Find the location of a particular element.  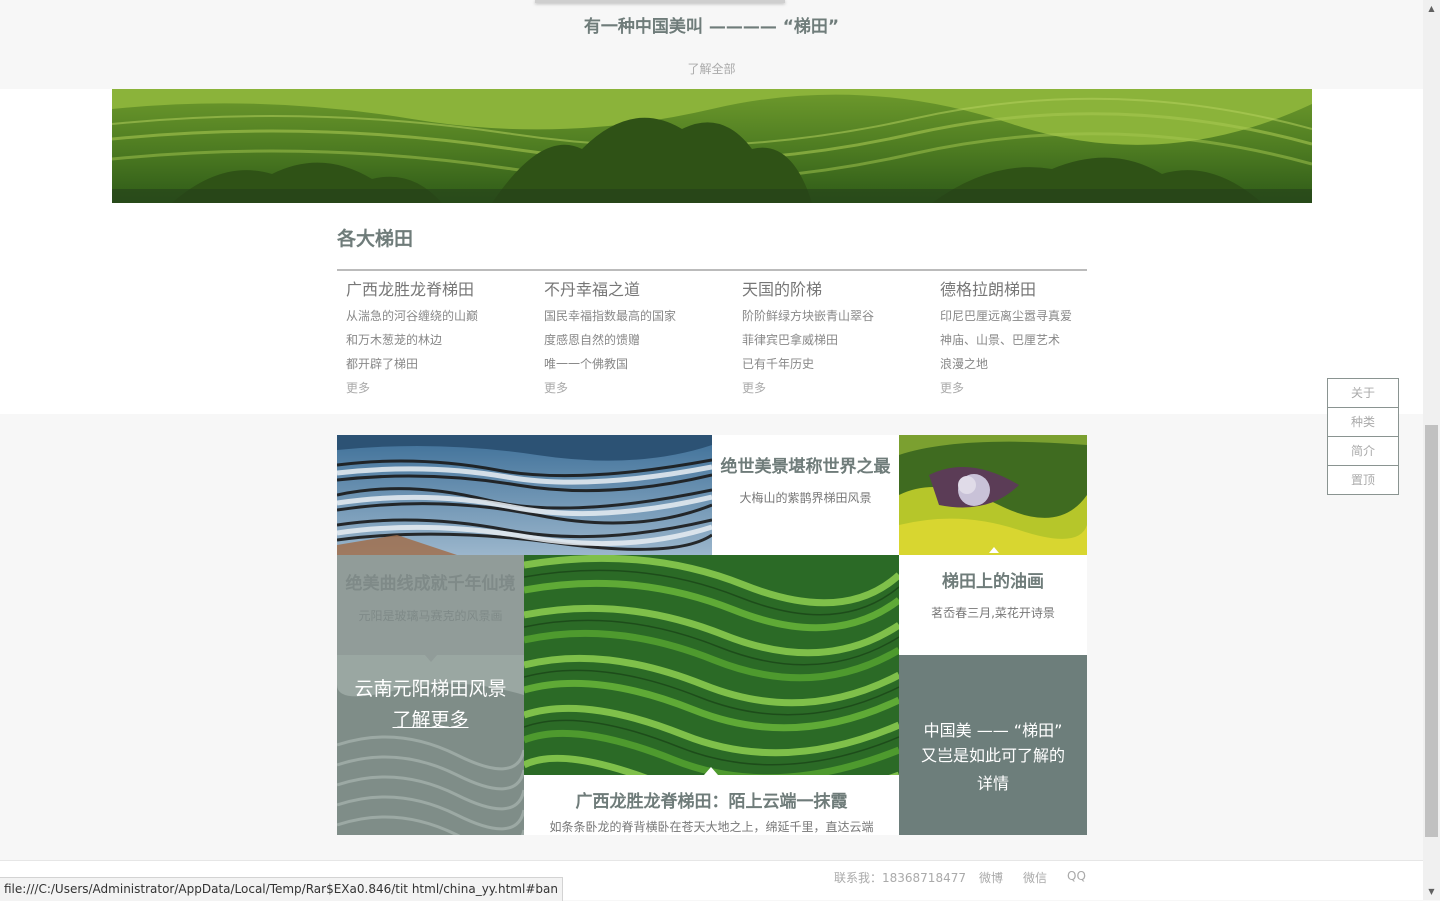

yuanyang-overlay: 云南元阳梯田风景 了解更多 is located at coordinates (430, 706).